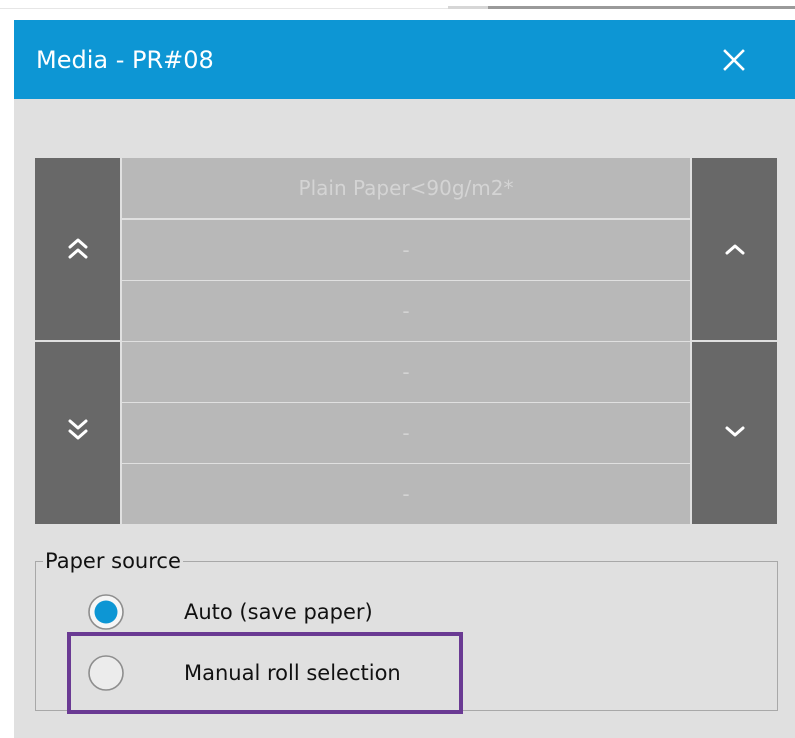 The width and height of the screenshot is (795, 738). I want to click on scroll-down-button, so click(734, 433).